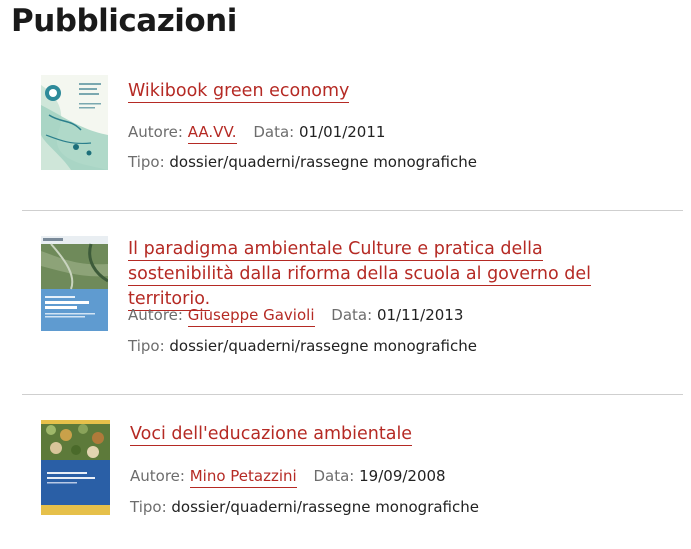 The height and width of the screenshot is (549, 691). What do you see at coordinates (124, 21) in the screenshot?
I see `page-title: Pubblicazioni` at bounding box center [124, 21].